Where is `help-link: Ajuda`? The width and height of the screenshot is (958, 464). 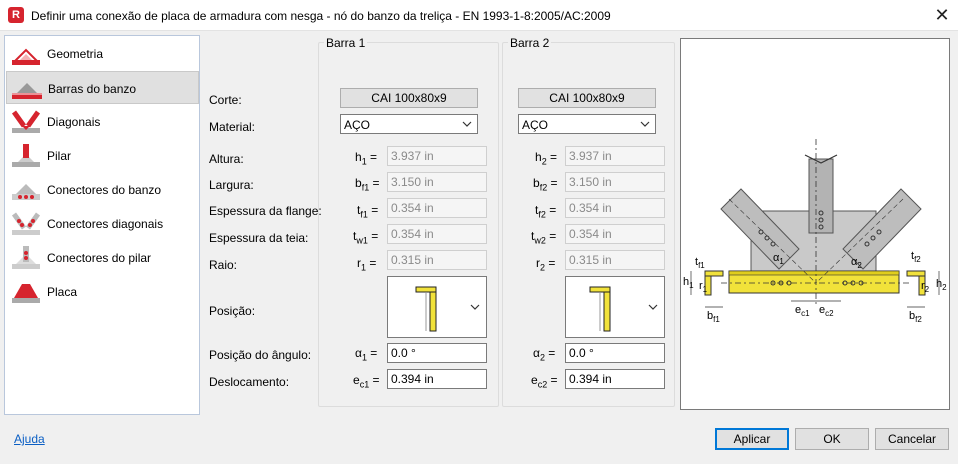
help-link: Ajuda is located at coordinates (29, 439).